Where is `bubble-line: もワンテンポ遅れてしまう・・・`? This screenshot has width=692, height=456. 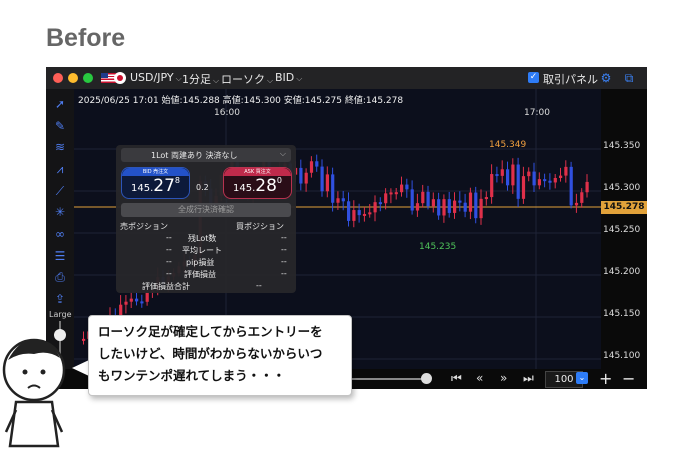 bubble-line: もワンテンポ遅れてしまう・・・ is located at coordinates (192, 375).